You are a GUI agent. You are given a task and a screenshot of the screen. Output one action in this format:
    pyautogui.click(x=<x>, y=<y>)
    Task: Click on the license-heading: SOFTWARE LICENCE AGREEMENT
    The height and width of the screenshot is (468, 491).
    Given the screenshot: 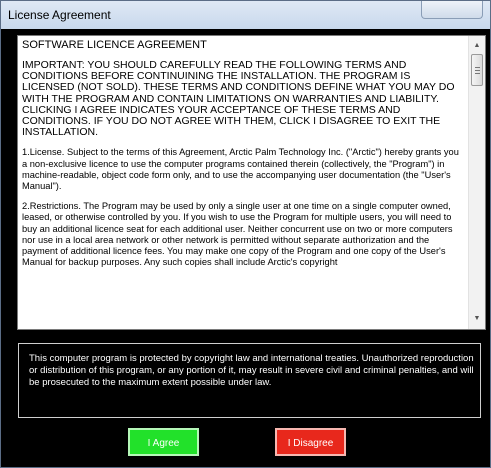 What is the action you would take?
    pyautogui.click(x=114, y=45)
    